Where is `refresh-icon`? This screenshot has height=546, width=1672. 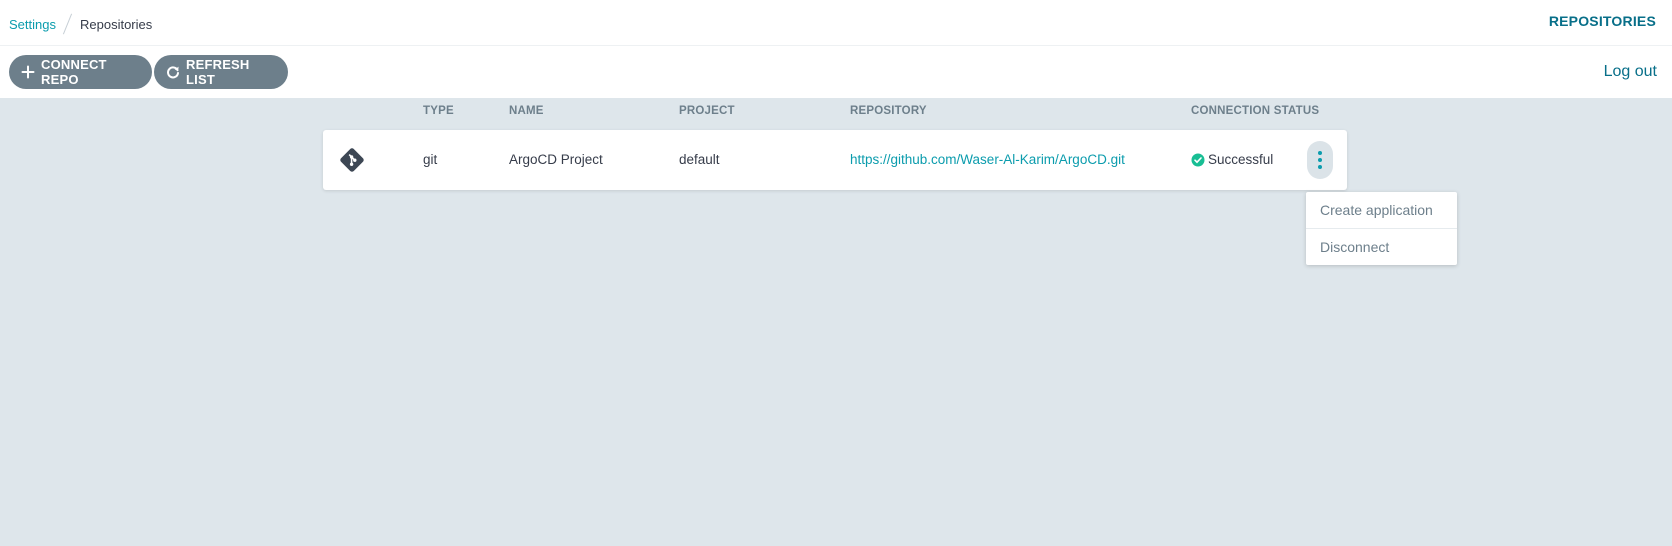 refresh-icon is located at coordinates (173, 72).